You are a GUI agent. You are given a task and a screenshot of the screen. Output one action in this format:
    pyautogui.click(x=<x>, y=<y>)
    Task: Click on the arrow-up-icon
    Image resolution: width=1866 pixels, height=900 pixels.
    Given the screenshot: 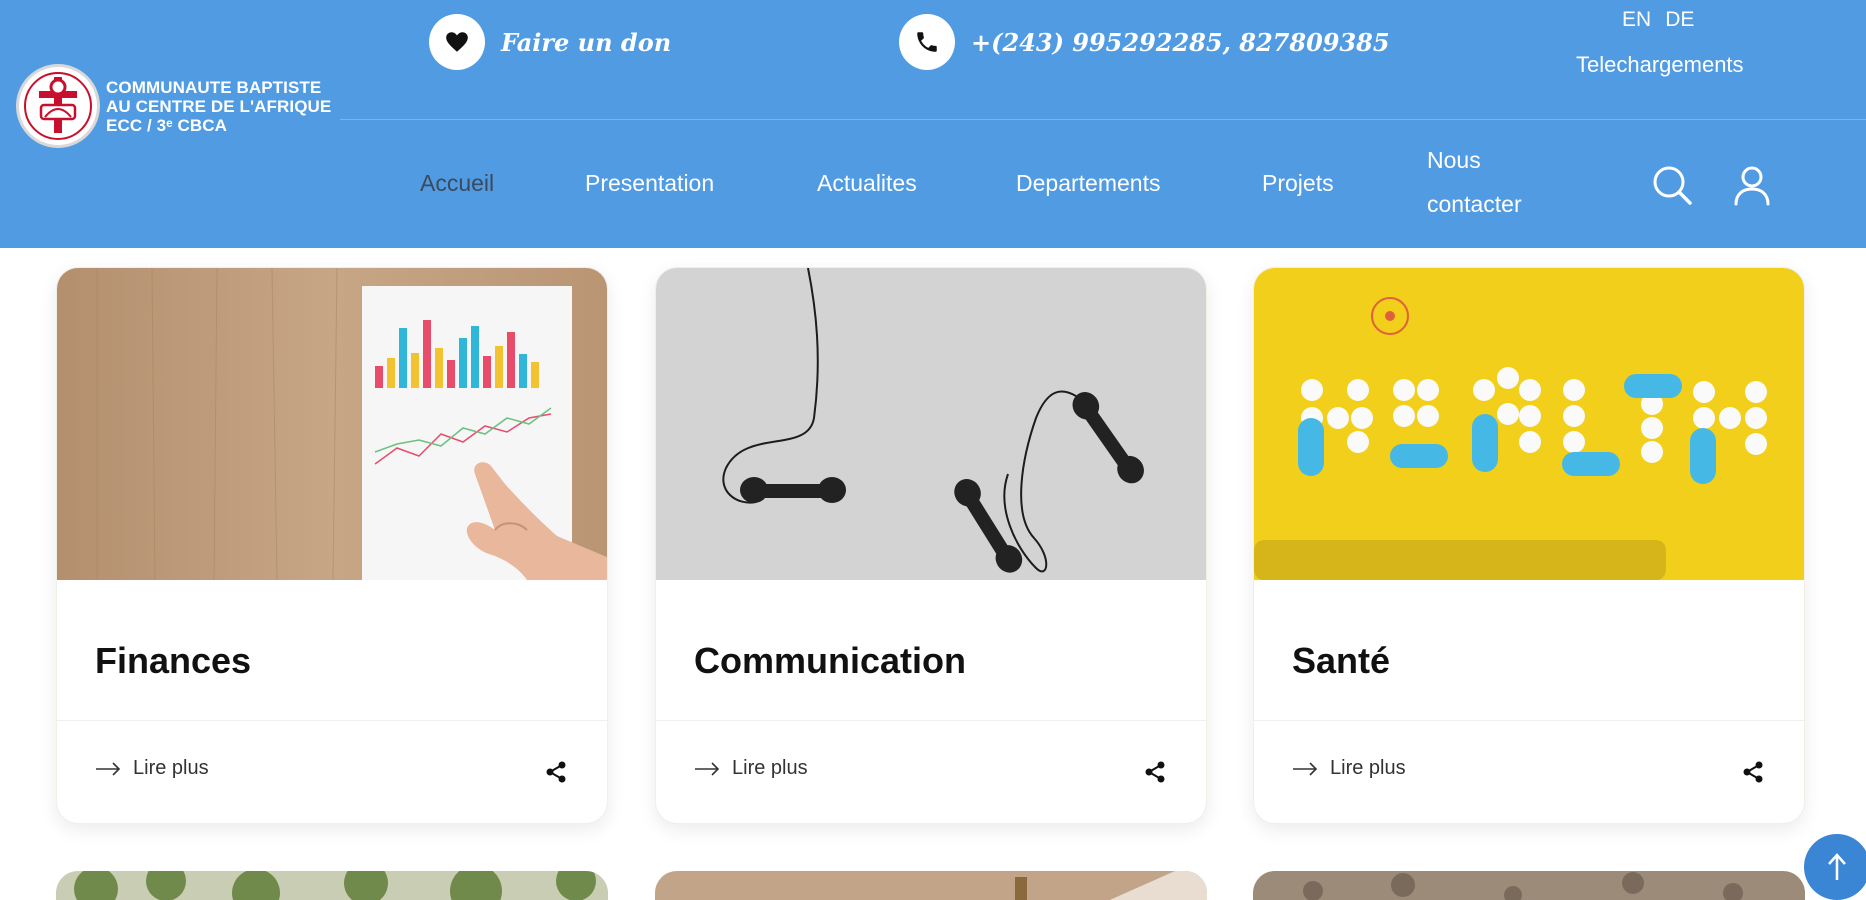 What is the action you would take?
    pyautogui.click(x=1837, y=866)
    